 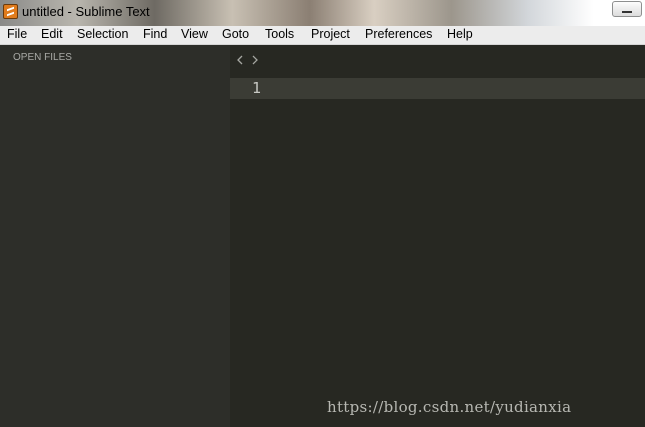 I want to click on chevron-left-icon, so click(x=240, y=60).